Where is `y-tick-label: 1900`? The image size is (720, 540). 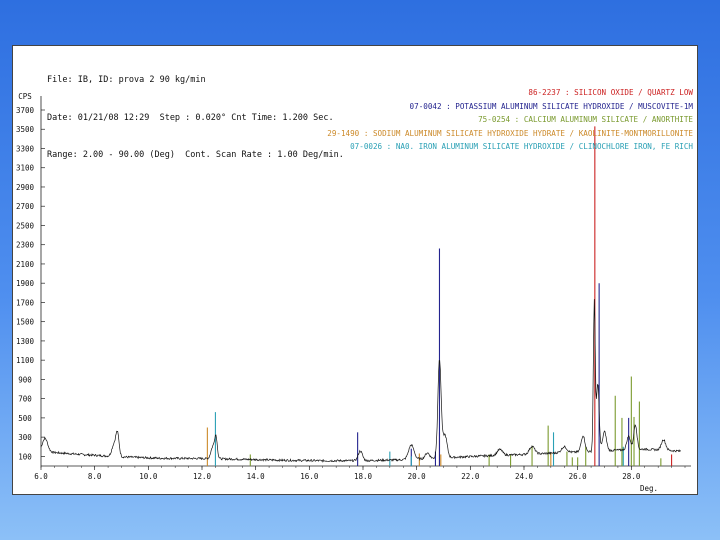
y-tick-label: 1900 is located at coordinates (25, 283).